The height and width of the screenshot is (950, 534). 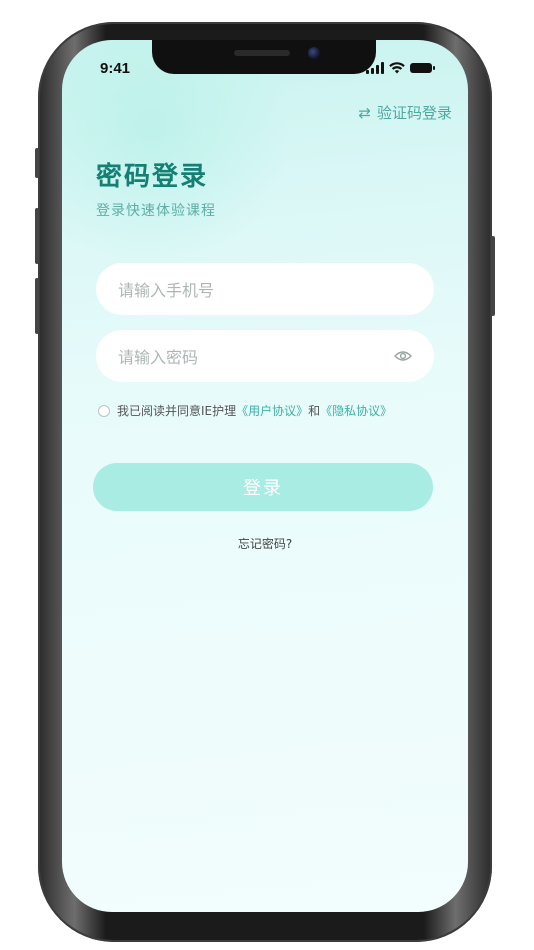 What do you see at coordinates (37, 236) in the screenshot?
I see `volume-up-button` at bounding box center [37, 236].